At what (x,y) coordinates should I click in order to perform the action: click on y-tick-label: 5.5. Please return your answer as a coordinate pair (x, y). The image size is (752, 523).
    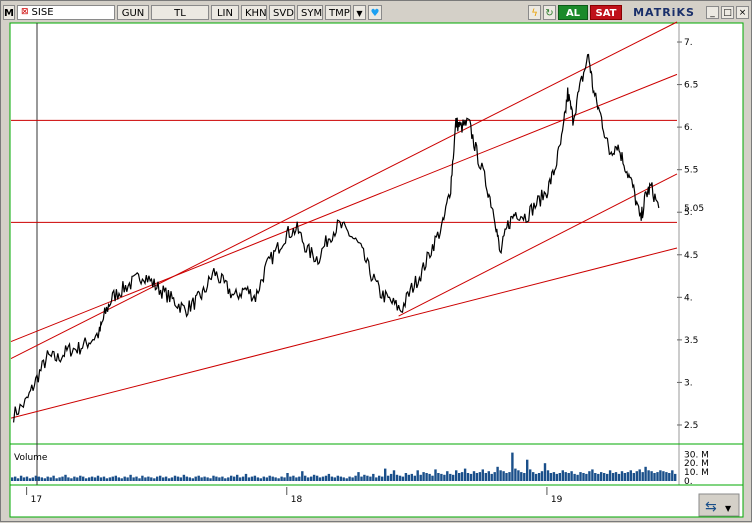
    Looking at the image, I should click on (691, 171).